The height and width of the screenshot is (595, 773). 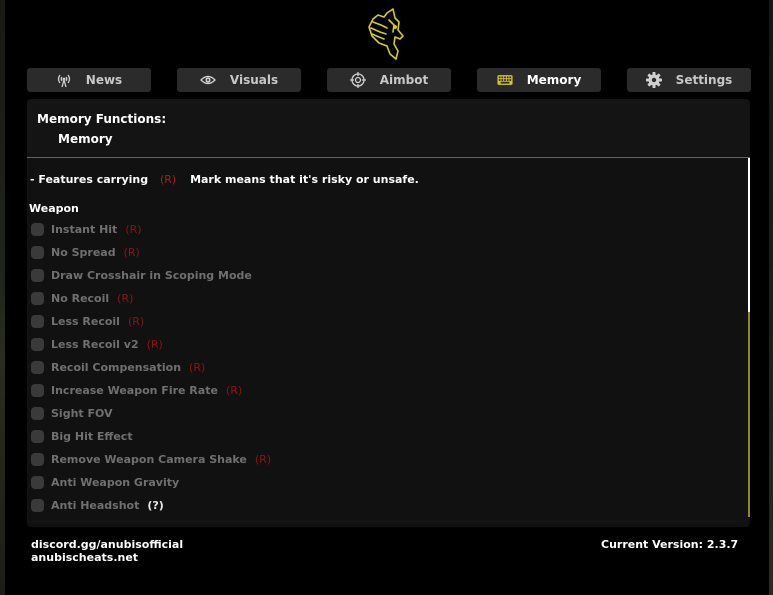 I want to click on tab-visuals: Visuals, so click(x=239, y=80).